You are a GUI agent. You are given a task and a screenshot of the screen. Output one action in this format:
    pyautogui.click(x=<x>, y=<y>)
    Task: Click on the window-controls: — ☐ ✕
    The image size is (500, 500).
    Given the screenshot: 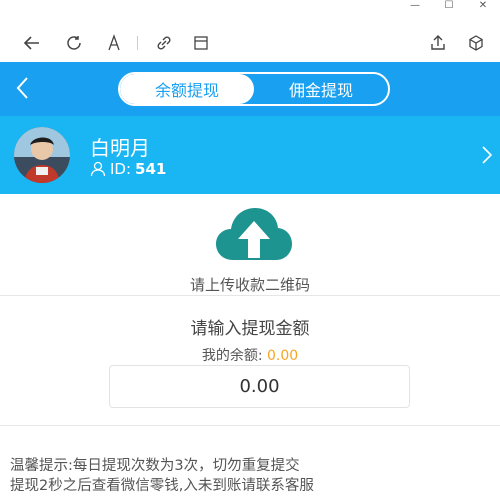 What is the action you would take?
    pyautogui.click(x=449, y=6)
    